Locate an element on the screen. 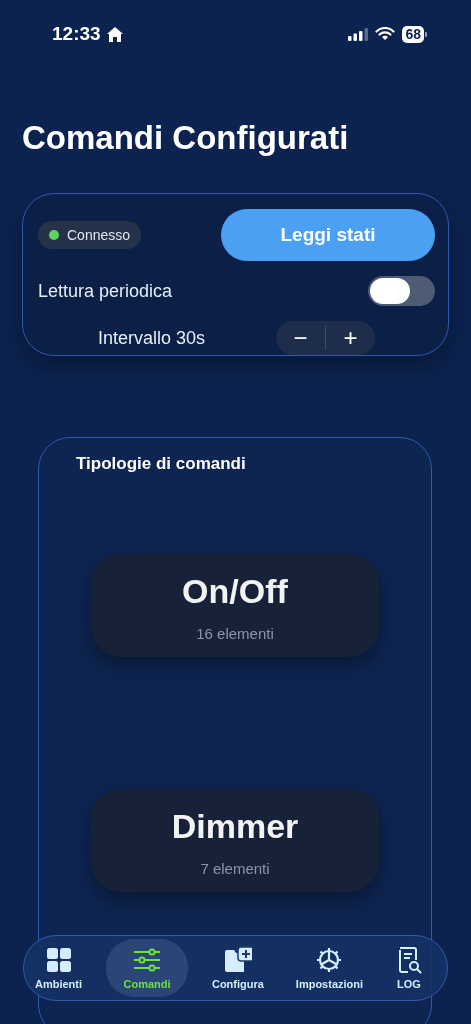 This screenshot has width=471, height=1024. decrement-button: − is located at coordinates (300, 338).